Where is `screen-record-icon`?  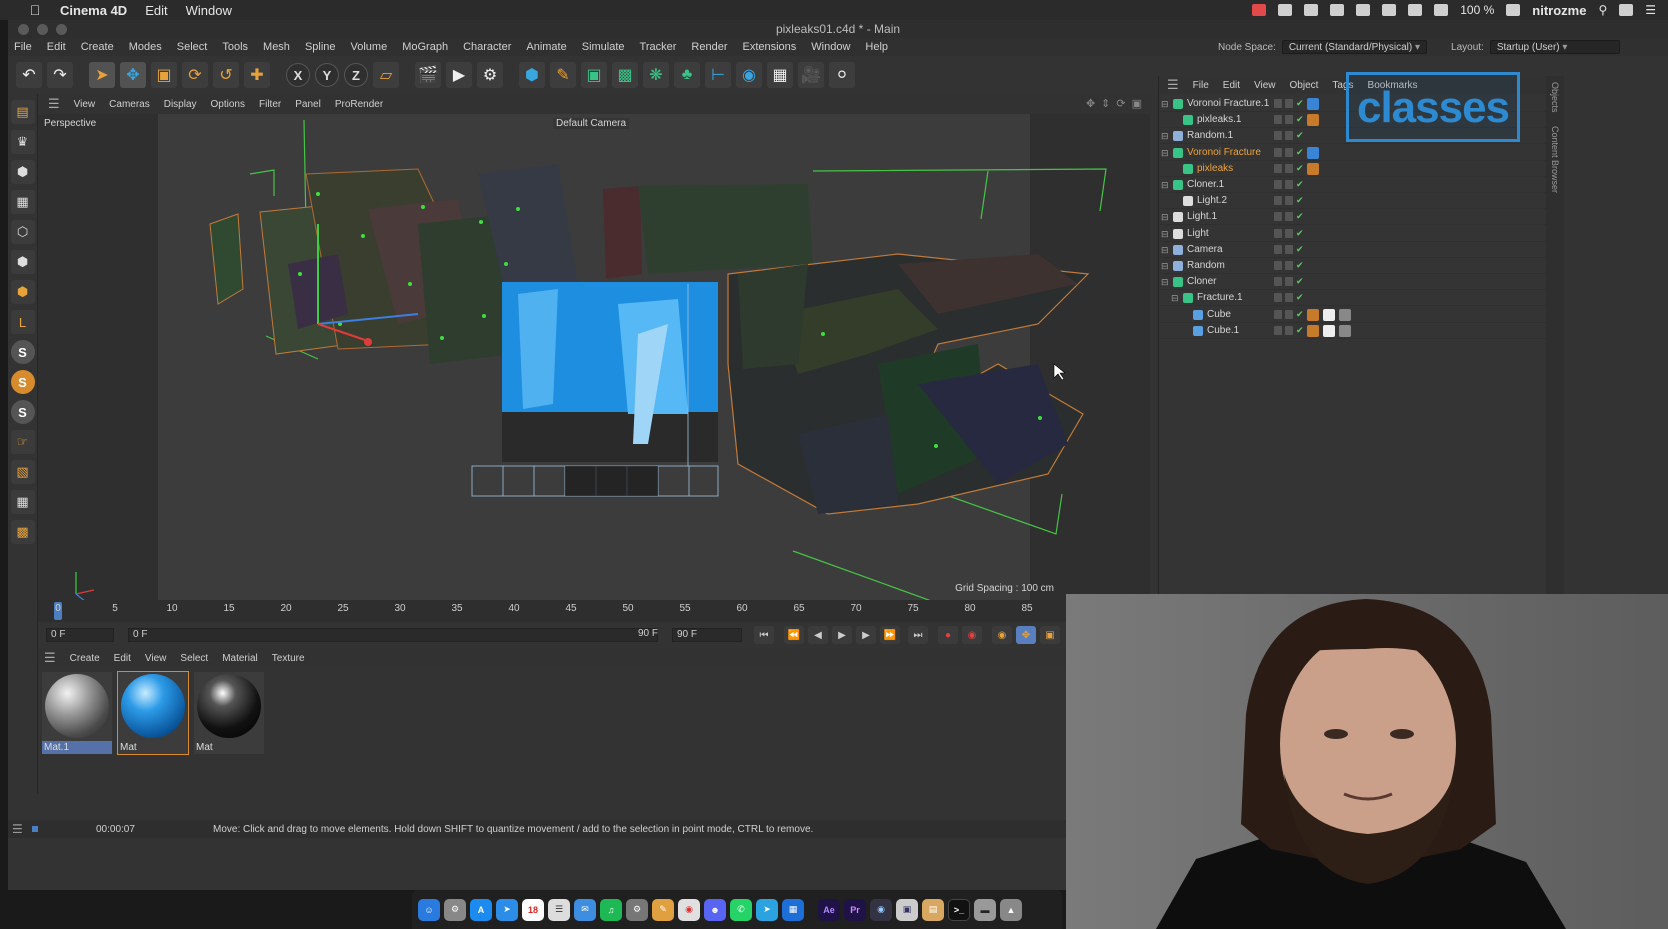
screen-record-icon is located at coordinates (1259, 10).